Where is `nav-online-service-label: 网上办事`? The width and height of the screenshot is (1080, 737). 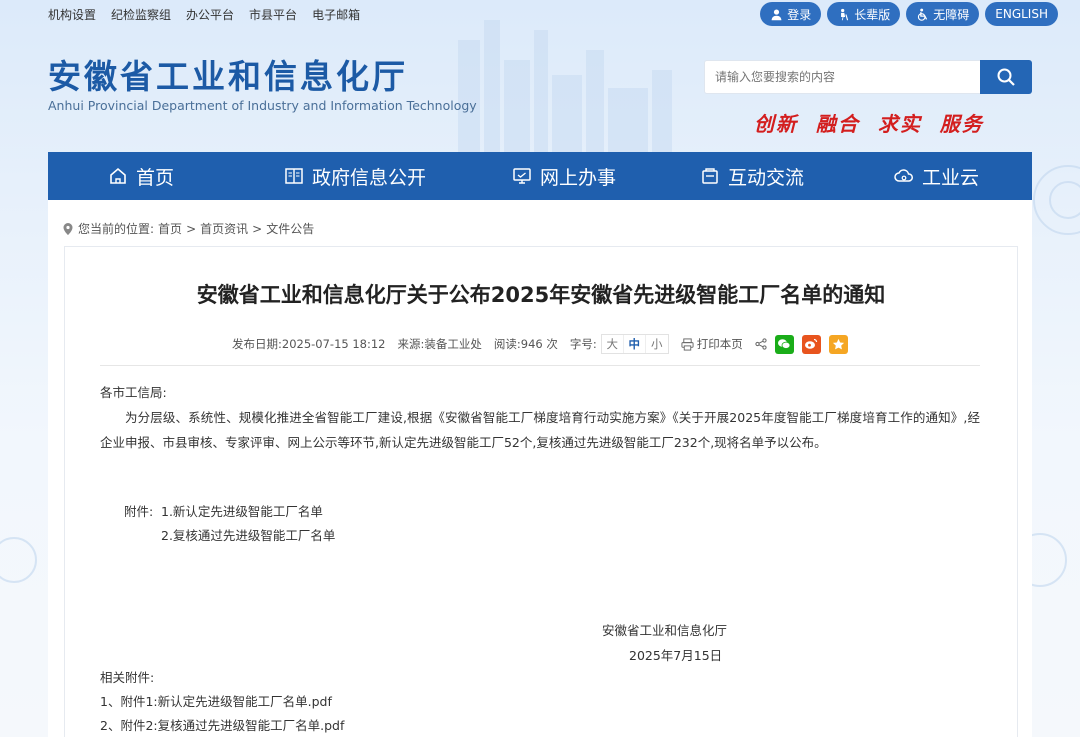 nav-online-service-label: 网上办事 is located at coordinates (578, 177).